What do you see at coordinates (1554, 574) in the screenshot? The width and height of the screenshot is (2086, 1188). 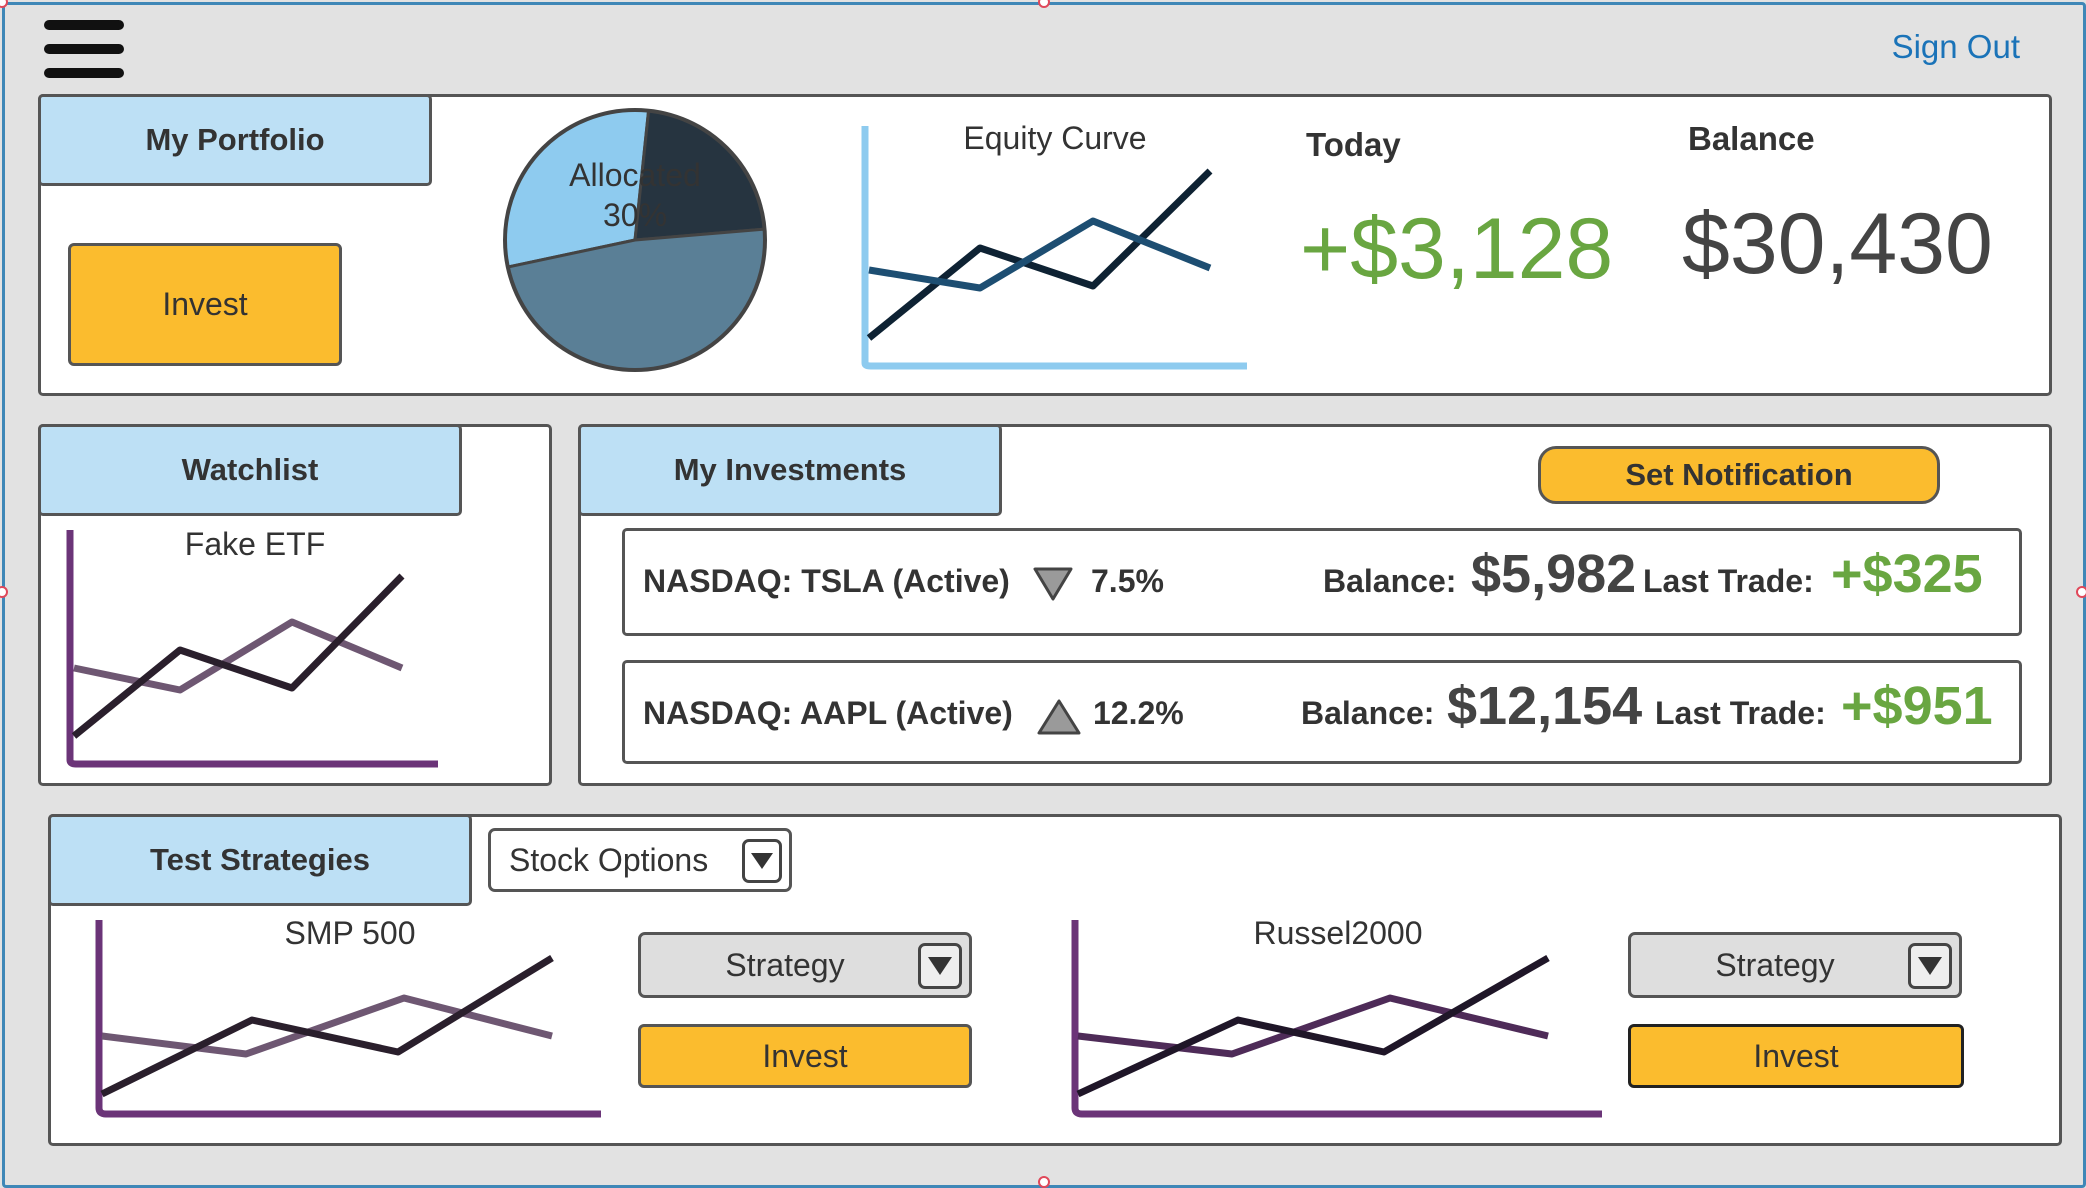 I see `investment-balance: $5,982` at bounding box center [1554, 574].